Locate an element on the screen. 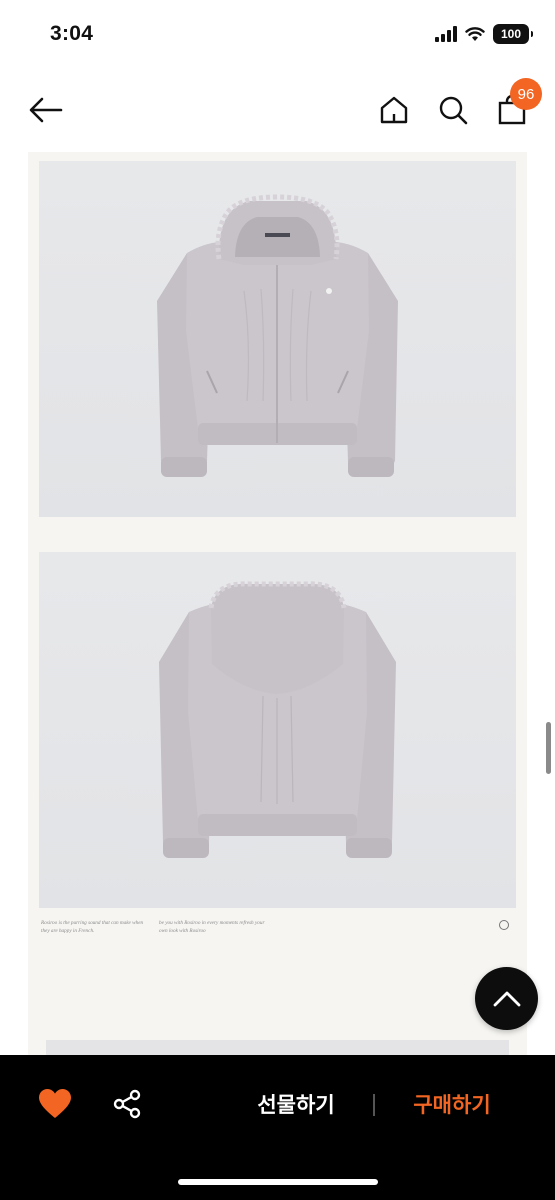  product-image-next is located at coordinates (277, 1047).